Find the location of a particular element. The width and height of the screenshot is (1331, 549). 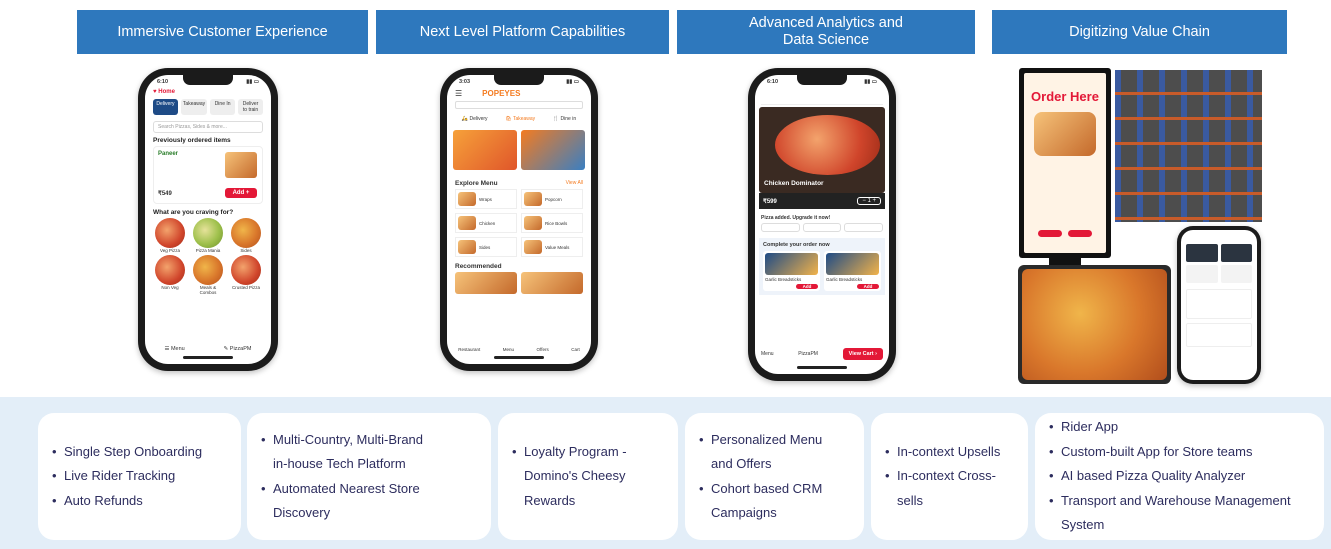

menu-item: Rice Bowls is located at coordinates (552, 223).